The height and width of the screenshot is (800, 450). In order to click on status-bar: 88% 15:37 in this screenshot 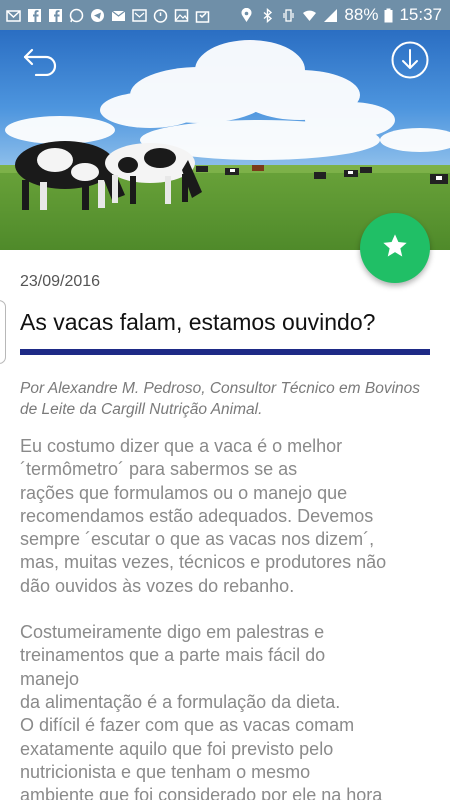, I will do `click(225, 15)`.